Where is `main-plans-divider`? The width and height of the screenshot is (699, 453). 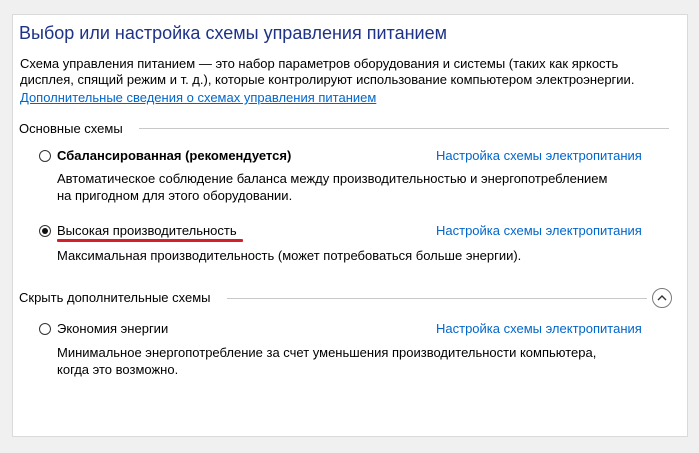 main-plans-divider is located at coordinates (404, 128).